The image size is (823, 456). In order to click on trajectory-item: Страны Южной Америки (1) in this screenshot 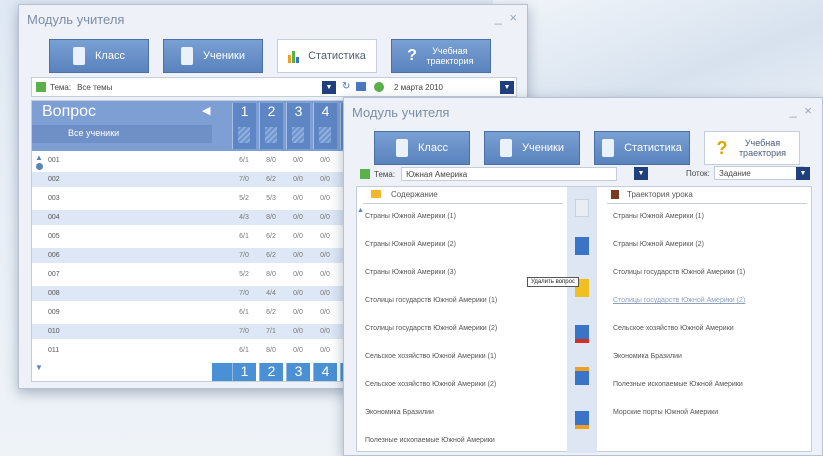, I will do `click(658, 216)`.